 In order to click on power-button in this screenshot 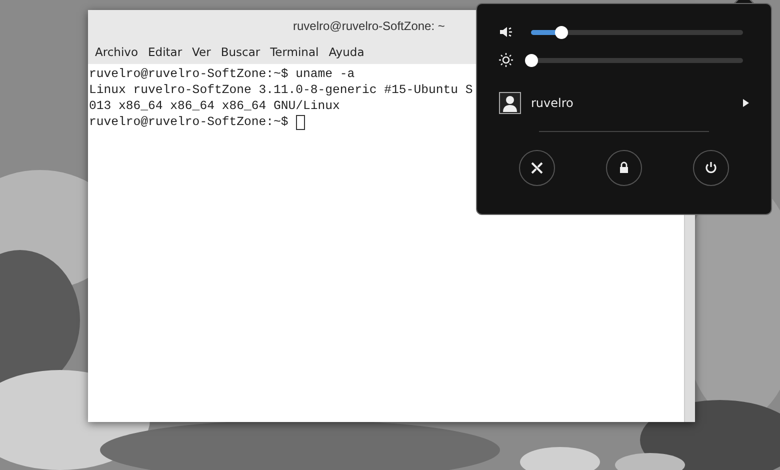, I will do `click(711, 168)`.